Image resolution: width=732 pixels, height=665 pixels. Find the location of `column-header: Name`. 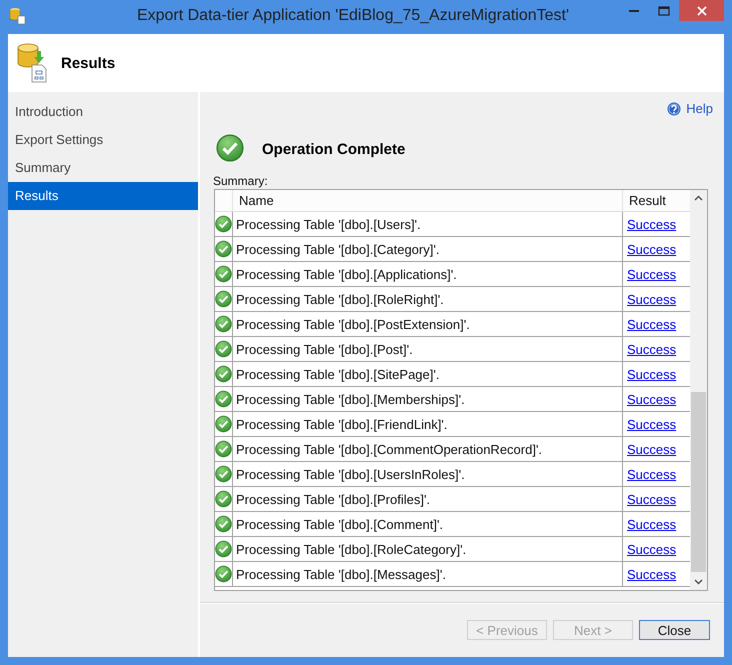

column-header: Name is located at coordinates (428, 200).